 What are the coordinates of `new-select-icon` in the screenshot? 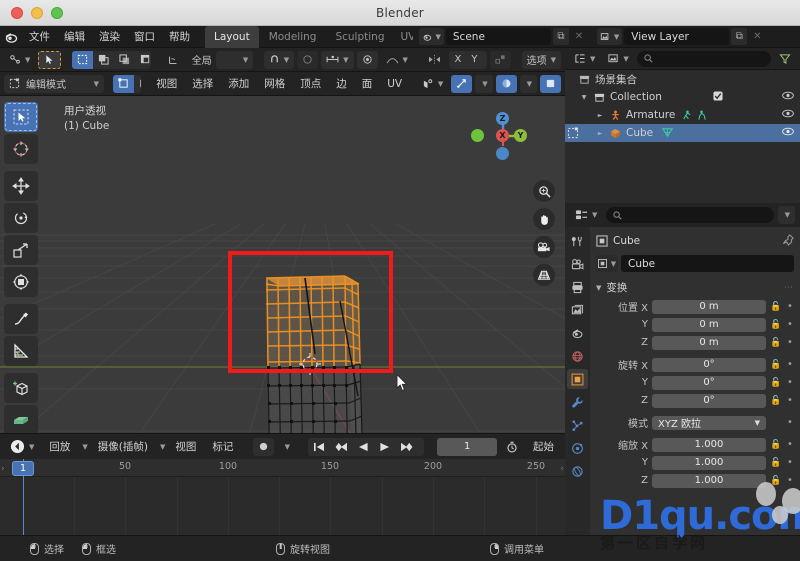 It's located at (82, 59).